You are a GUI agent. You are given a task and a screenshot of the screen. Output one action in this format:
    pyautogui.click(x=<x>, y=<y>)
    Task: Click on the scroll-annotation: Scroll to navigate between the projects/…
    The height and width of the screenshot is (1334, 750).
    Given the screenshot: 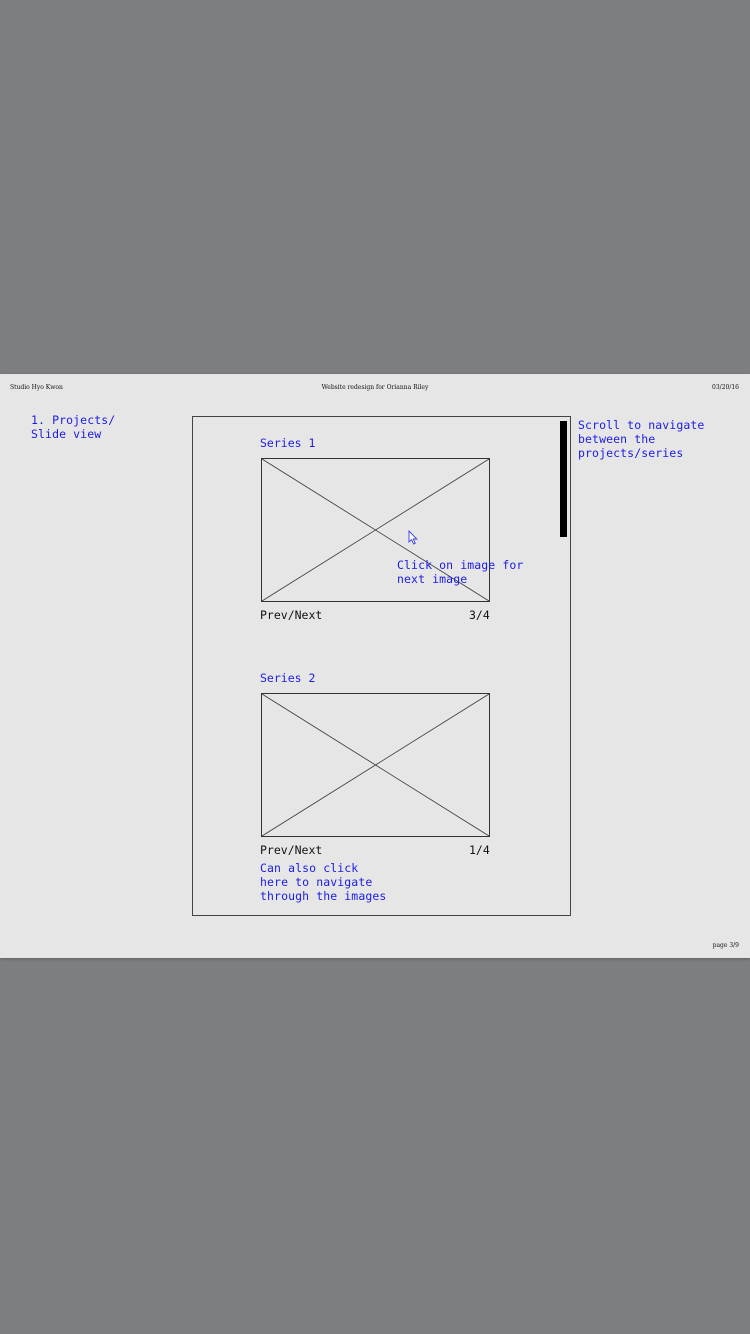 What is the action you would take?
    pyautogui.click(x=641, y=439)
    